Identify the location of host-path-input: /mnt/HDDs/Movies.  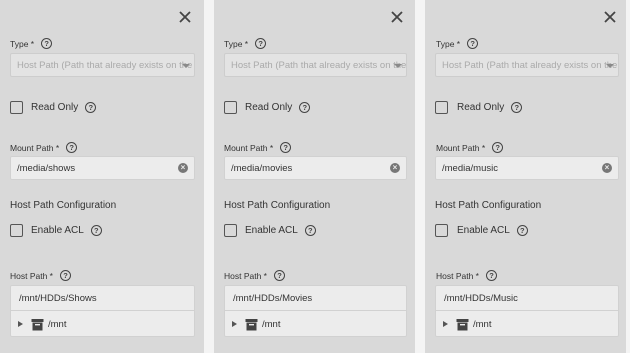
(315, 298).